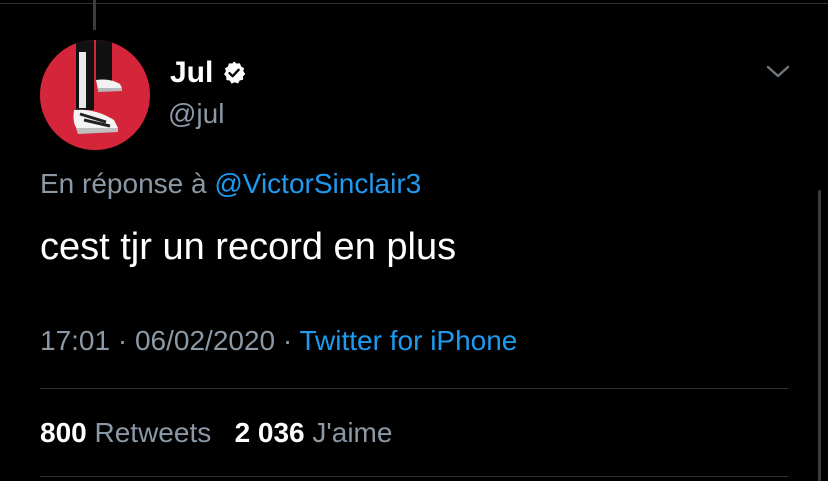 The width and height of the screenshot is (828, 481). I want to click on thread-connector-line, so click(94, 15).